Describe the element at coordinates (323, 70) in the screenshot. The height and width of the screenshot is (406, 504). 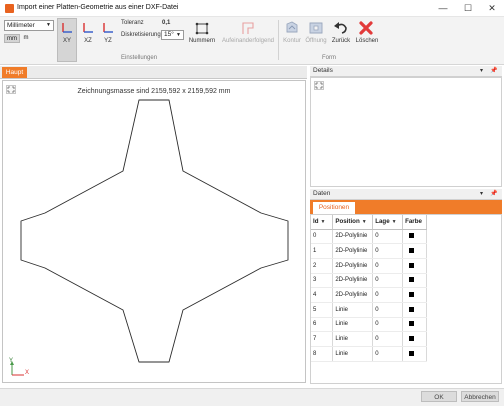
I see `details-title: Details` at that location.